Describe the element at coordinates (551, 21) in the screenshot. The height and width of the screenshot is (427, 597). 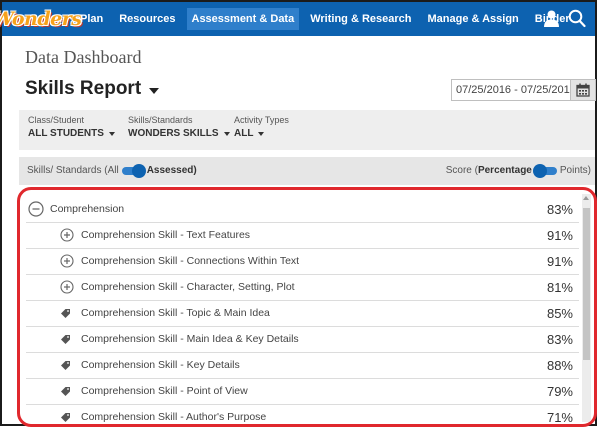
I see `user-icon` at that location.